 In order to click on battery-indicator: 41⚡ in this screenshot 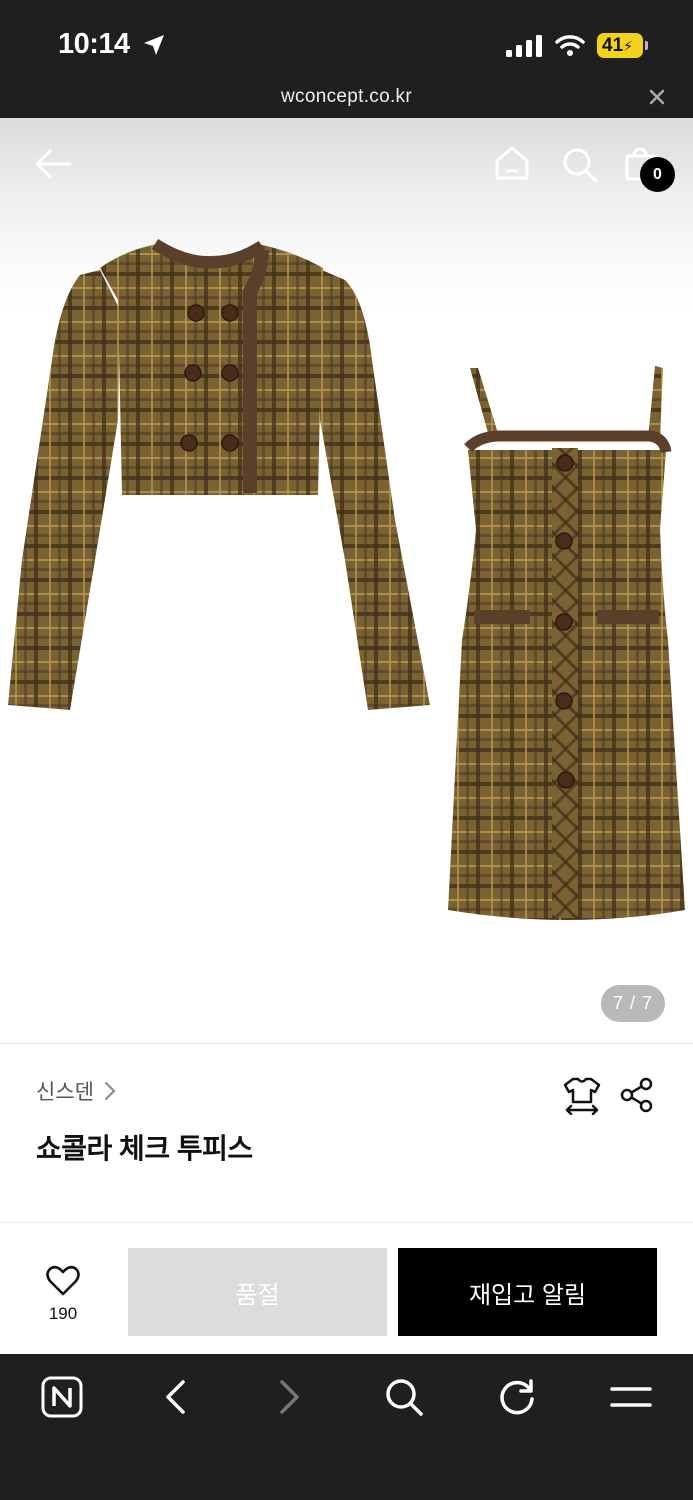, I will do `click(622, 45)`.